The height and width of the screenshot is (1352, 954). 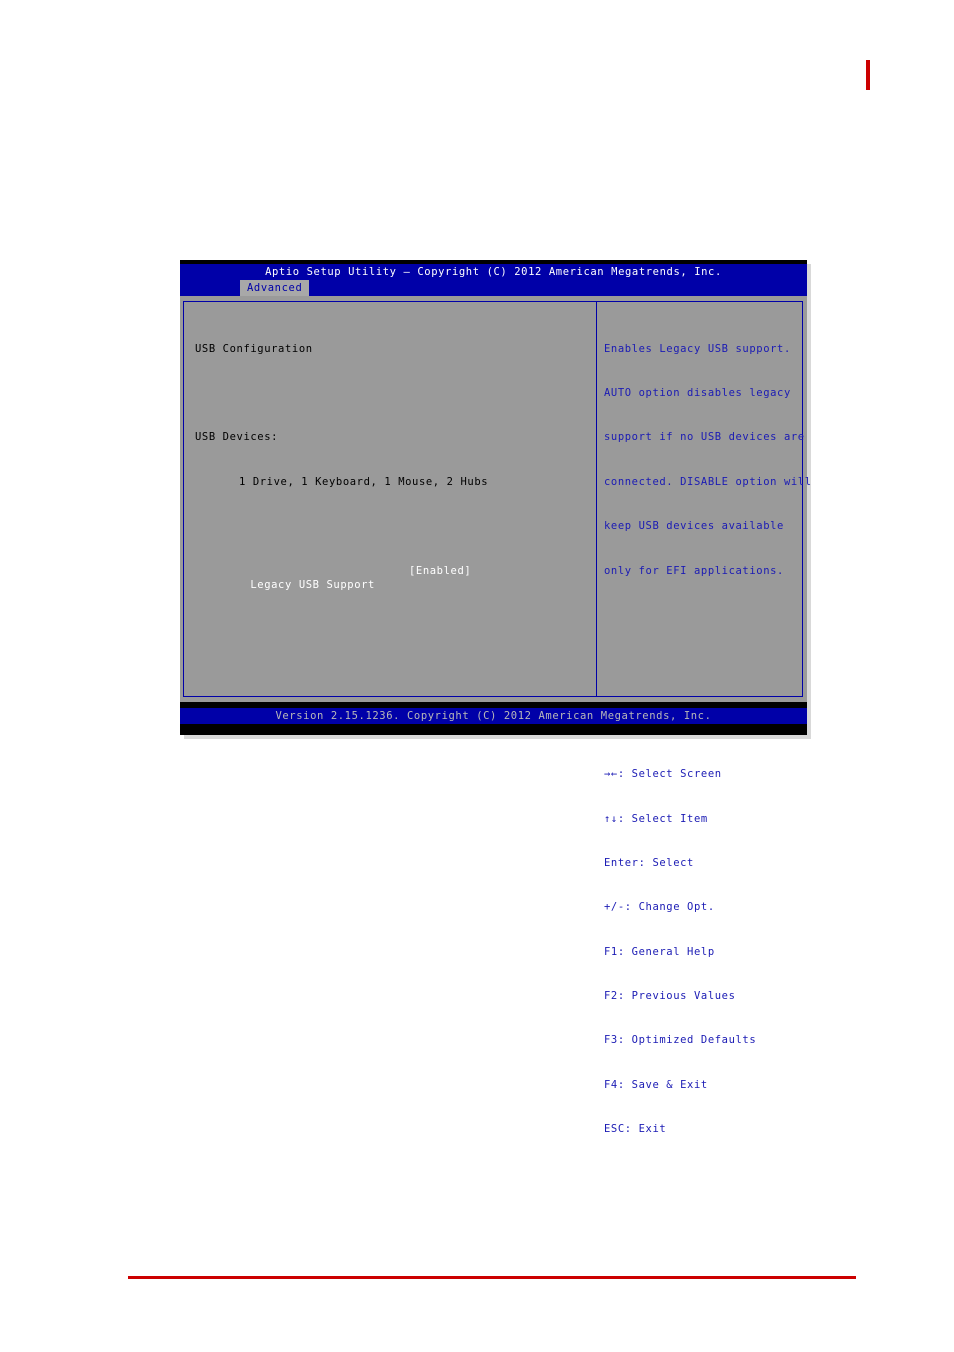 I want to click on help-line: only for EFI applications., so click(x=694, y=570).